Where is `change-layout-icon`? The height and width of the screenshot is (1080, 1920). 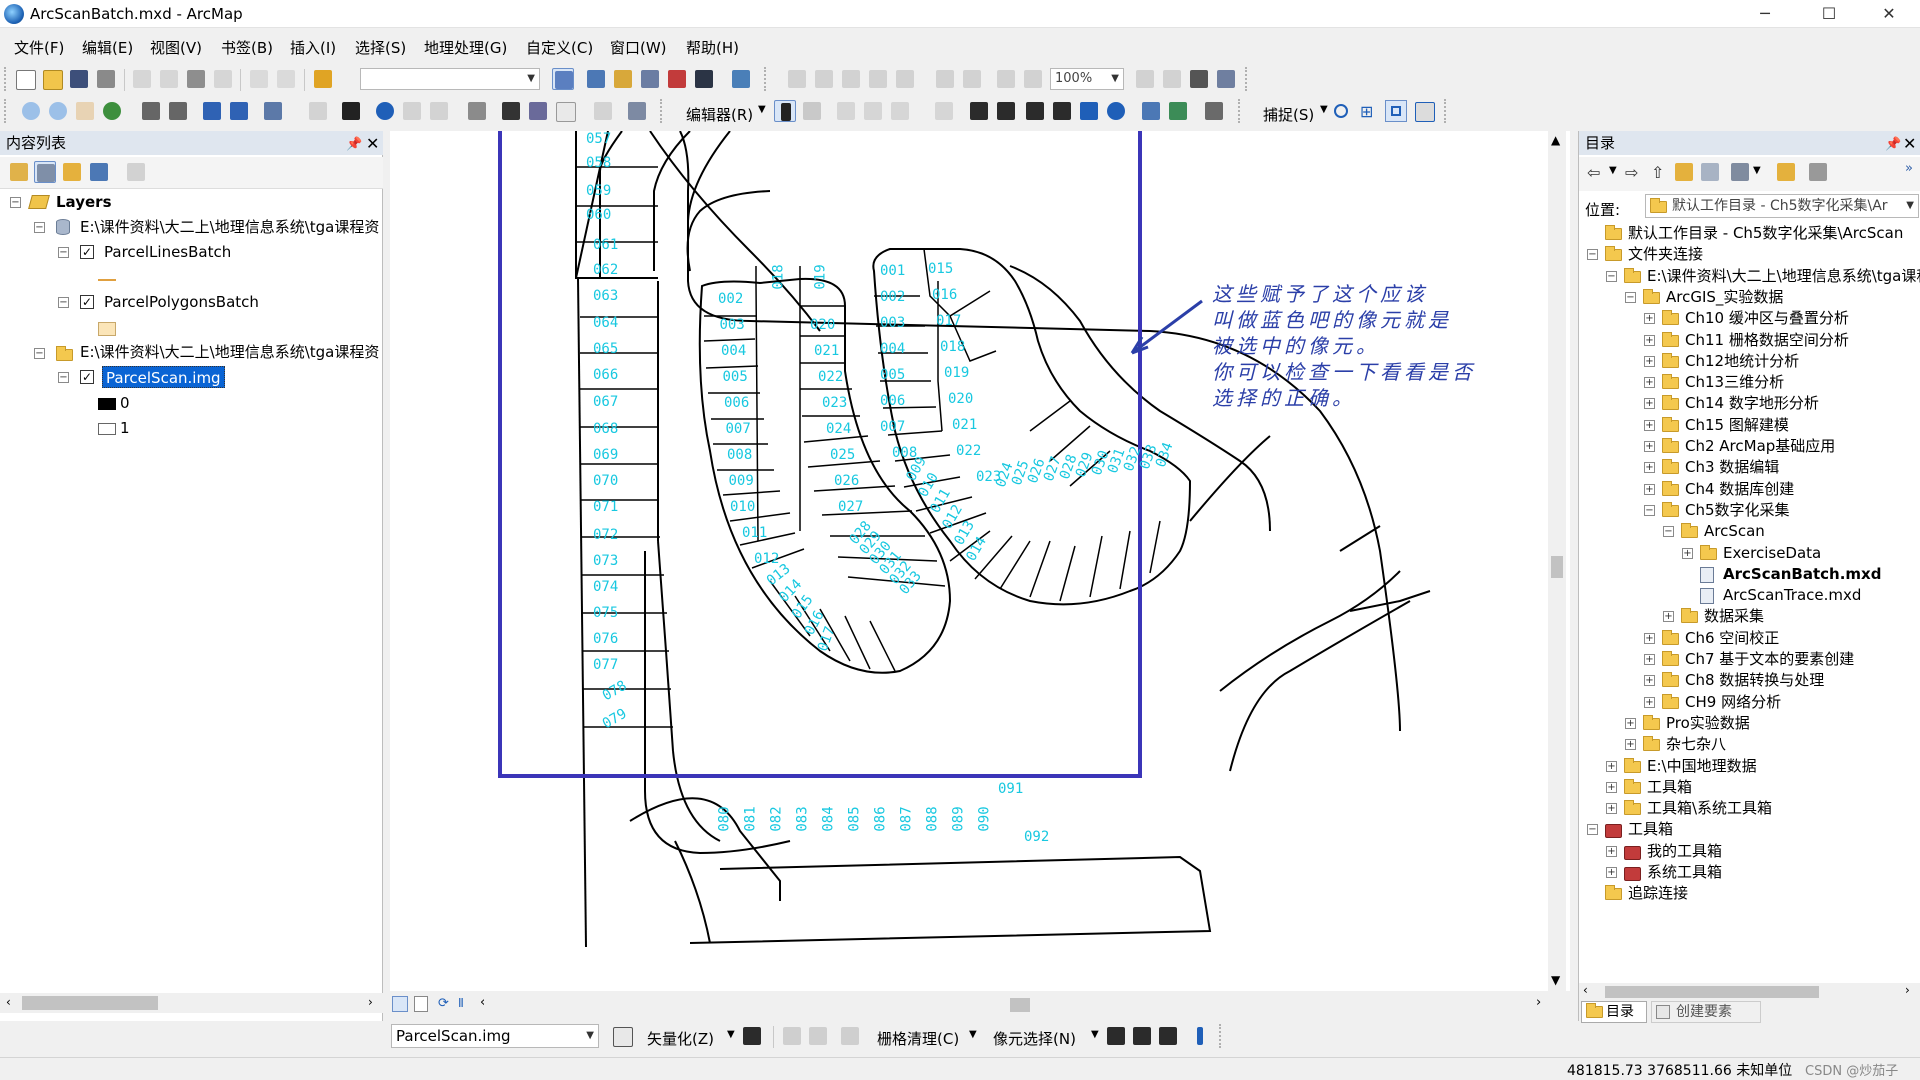
change-layout-icon is located at coordinates (1145, 79).